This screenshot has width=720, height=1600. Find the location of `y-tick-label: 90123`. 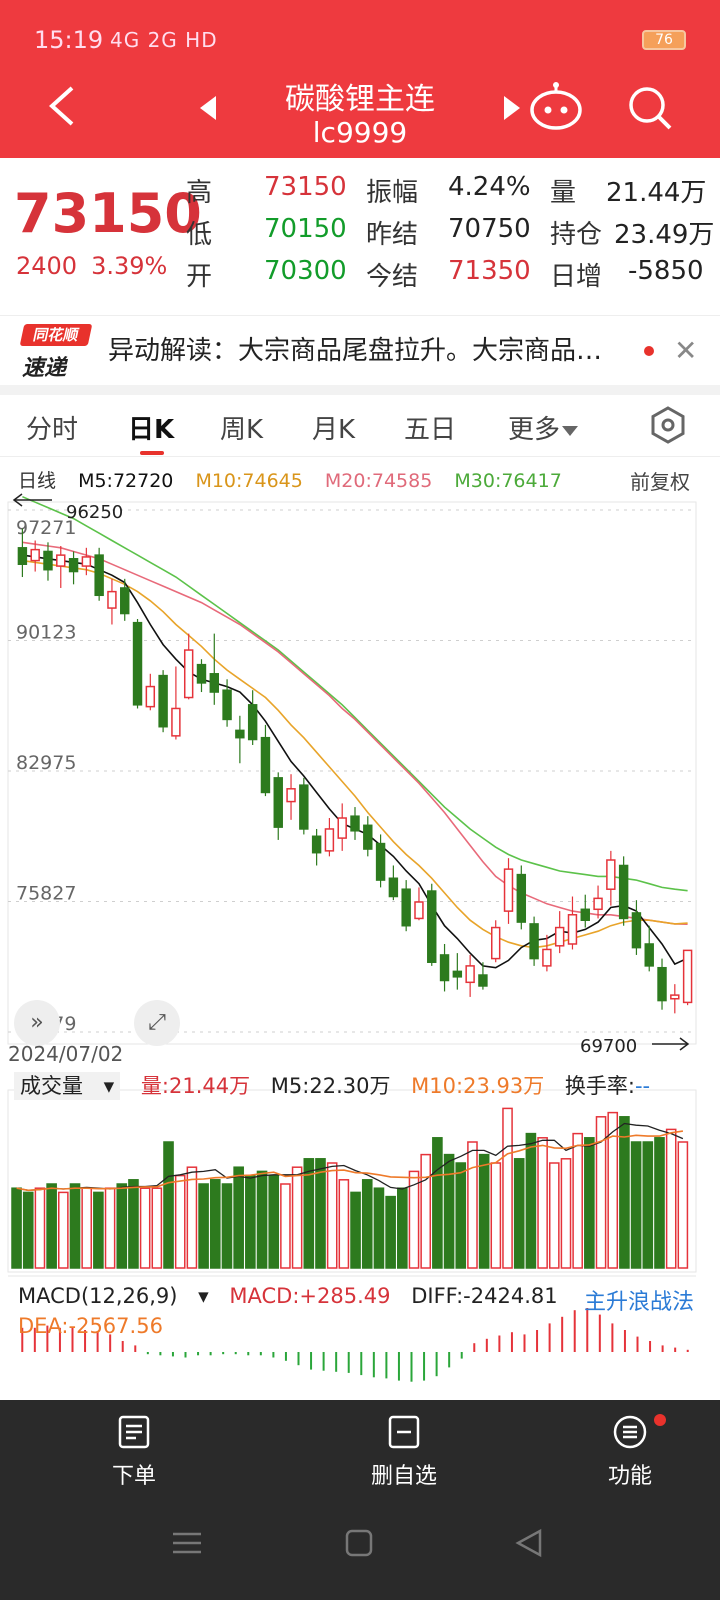

y-tick-label: 90123 is located at coordinates (46, 633).